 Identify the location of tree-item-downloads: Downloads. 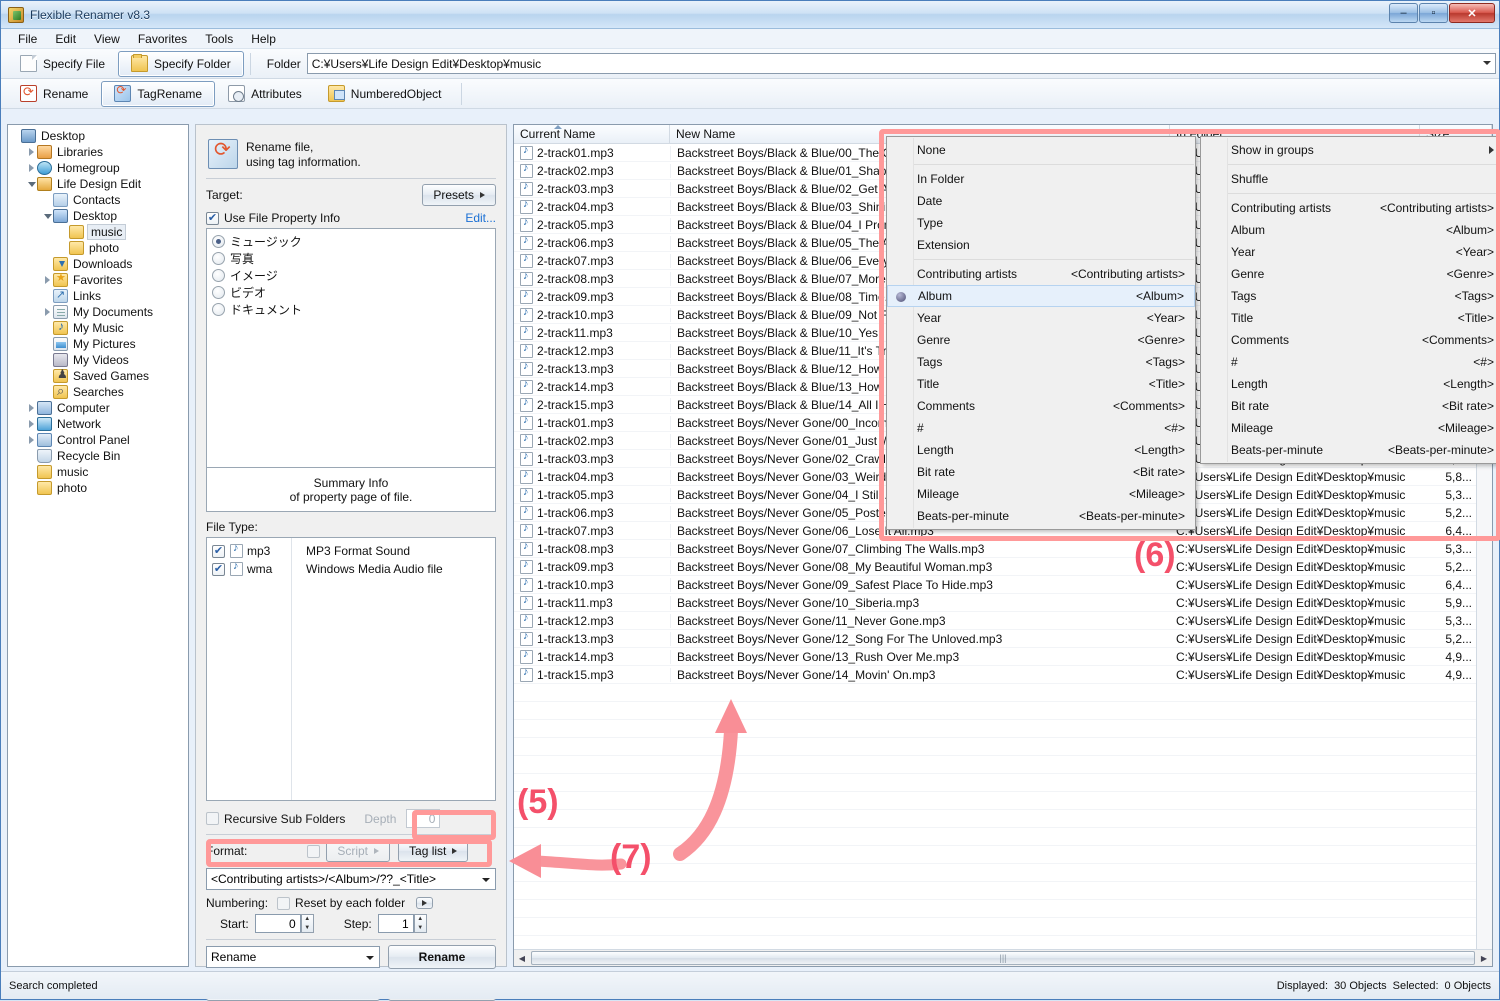
(99, 264).